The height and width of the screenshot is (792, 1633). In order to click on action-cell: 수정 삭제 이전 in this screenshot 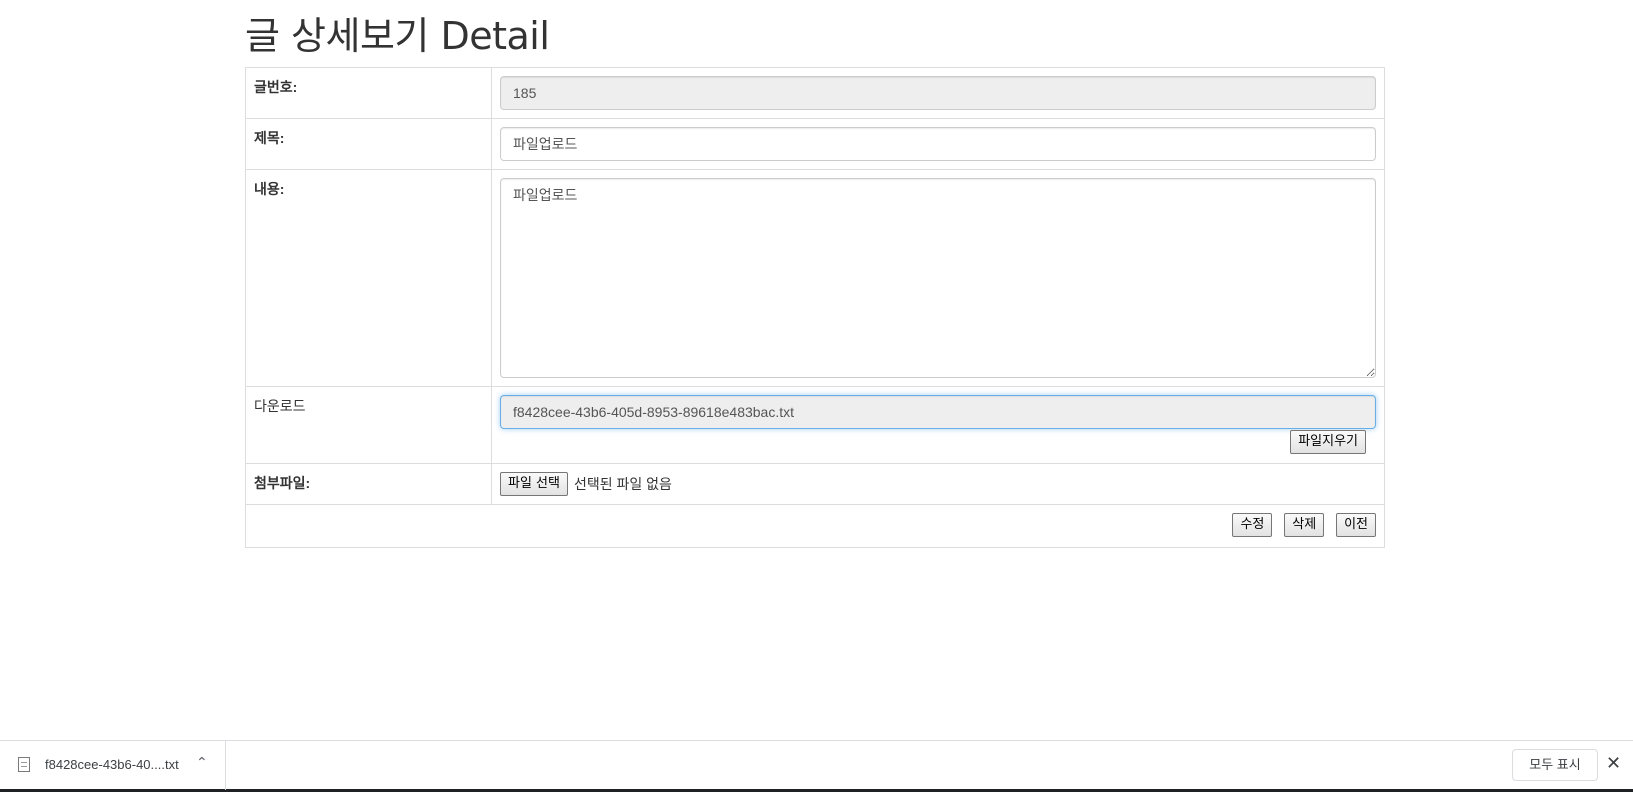, I will do `click(815, 526)`.